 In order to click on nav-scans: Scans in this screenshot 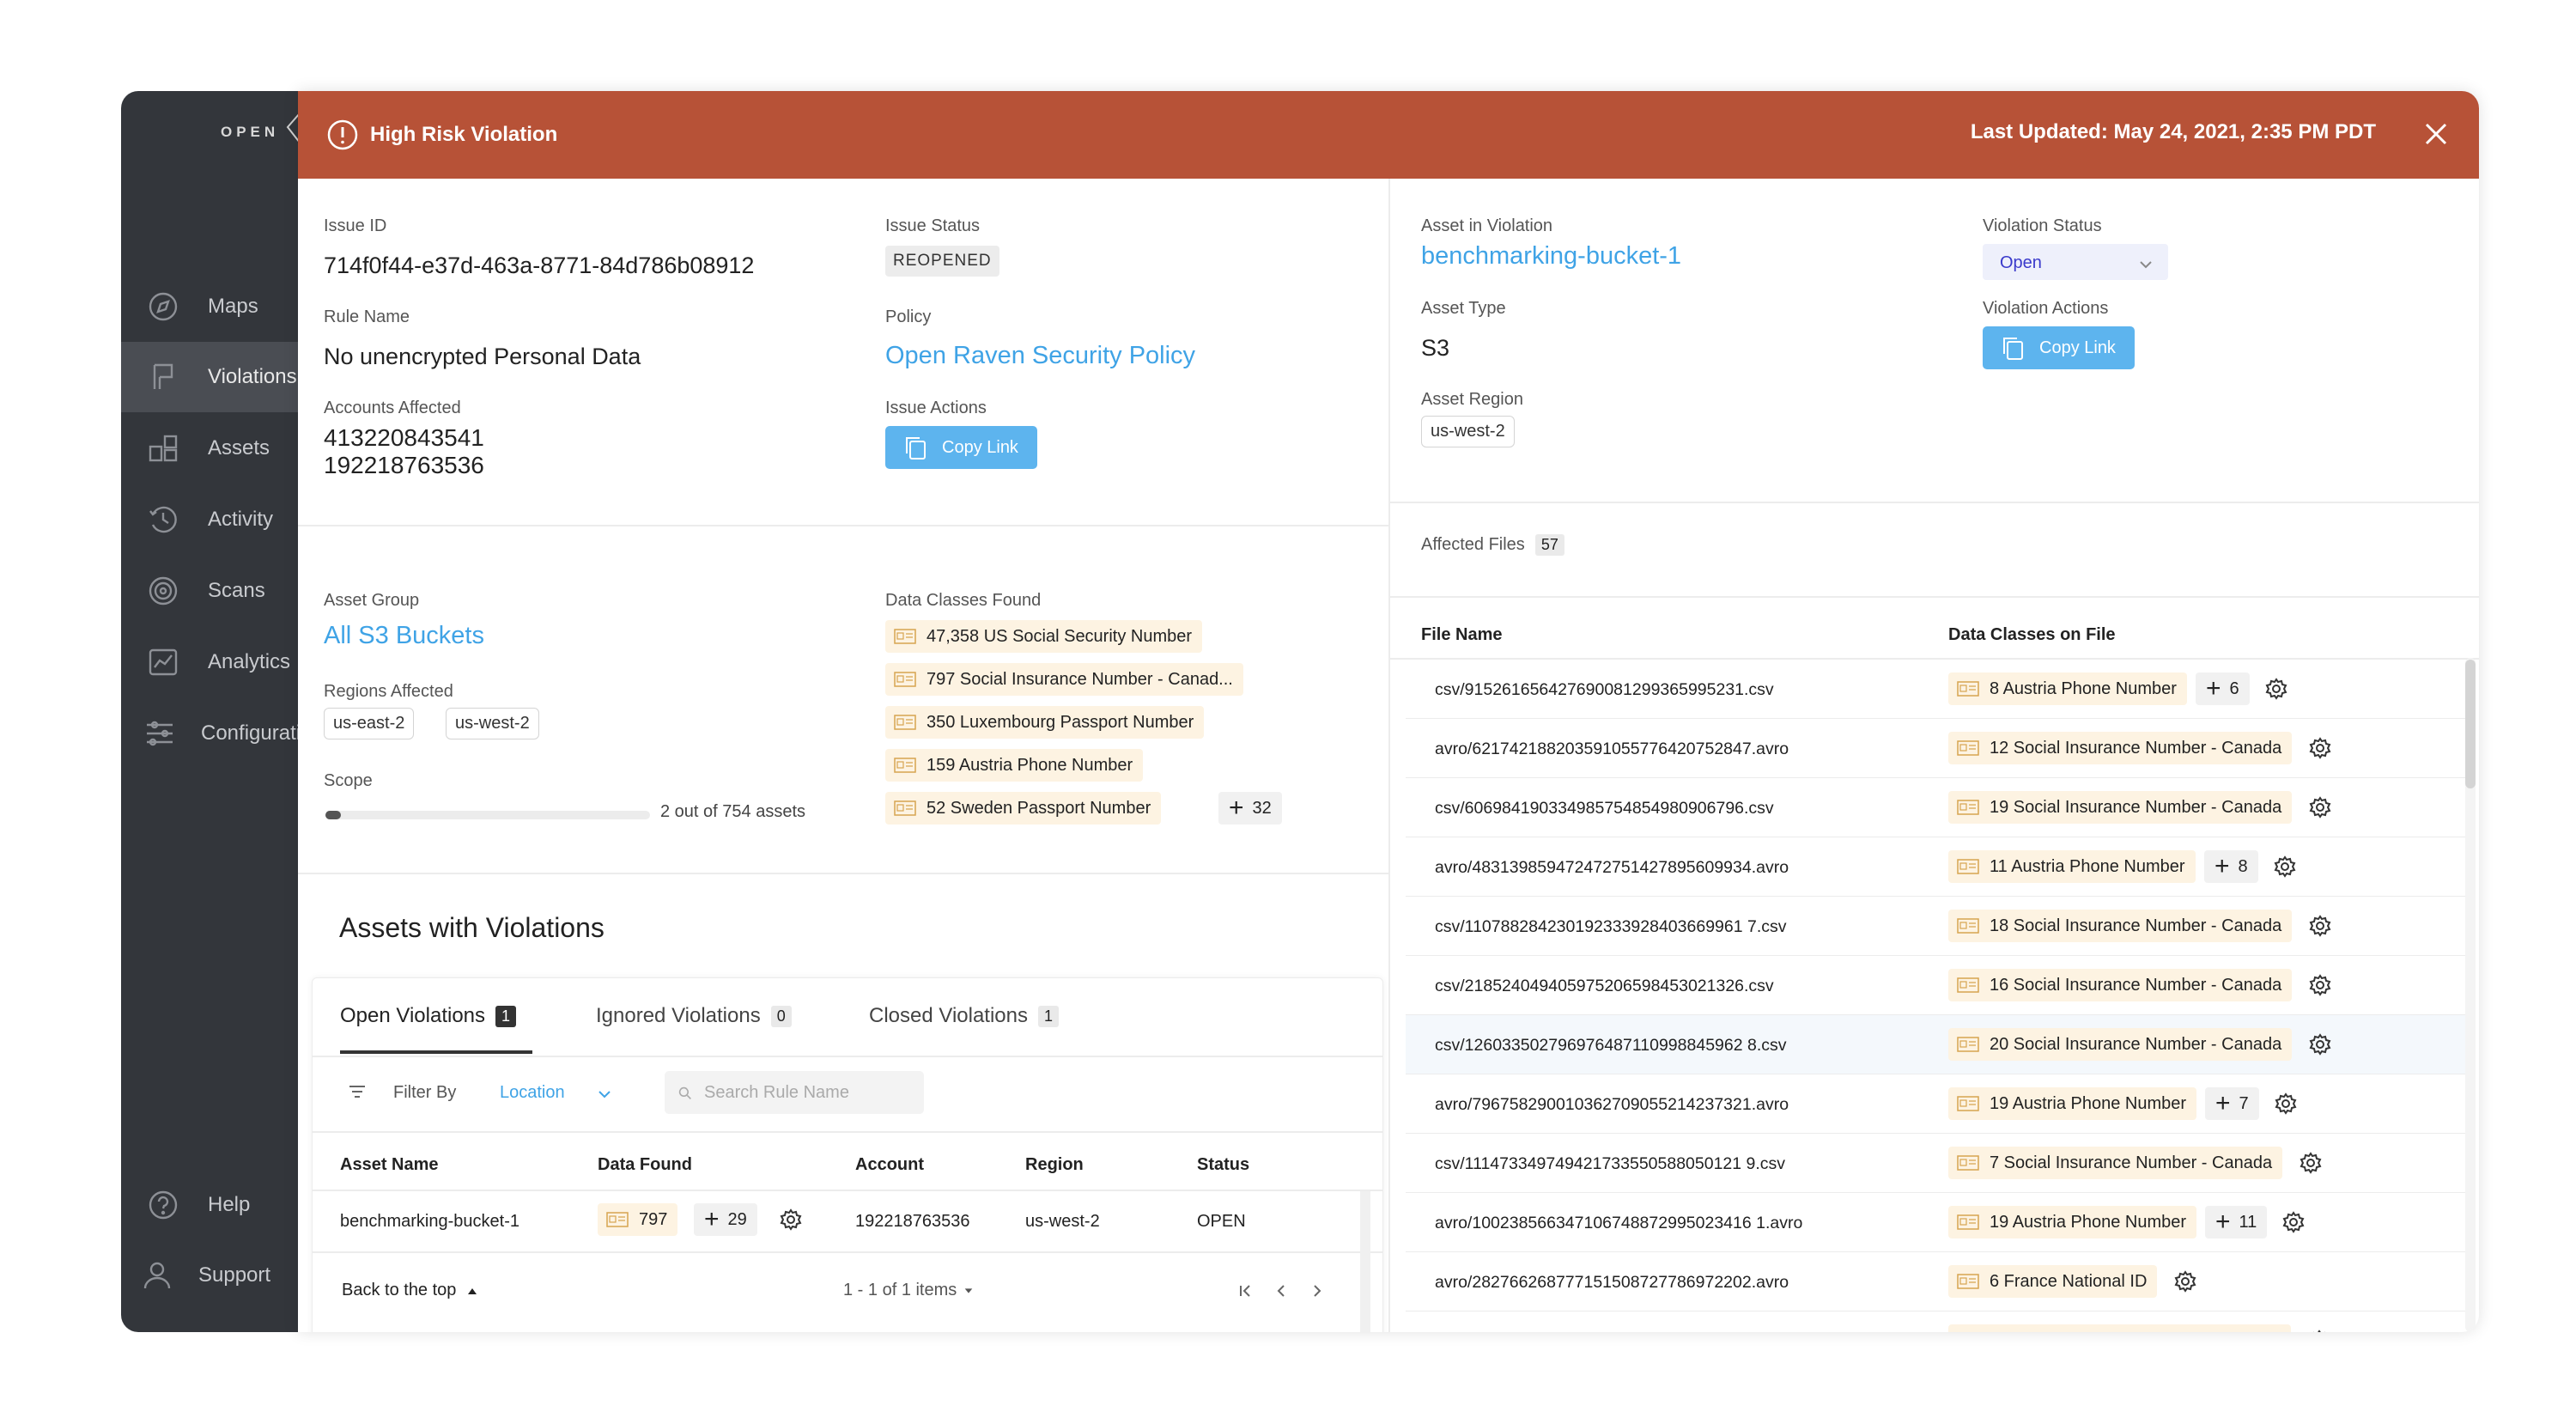, I will do `click(209, 591)`.